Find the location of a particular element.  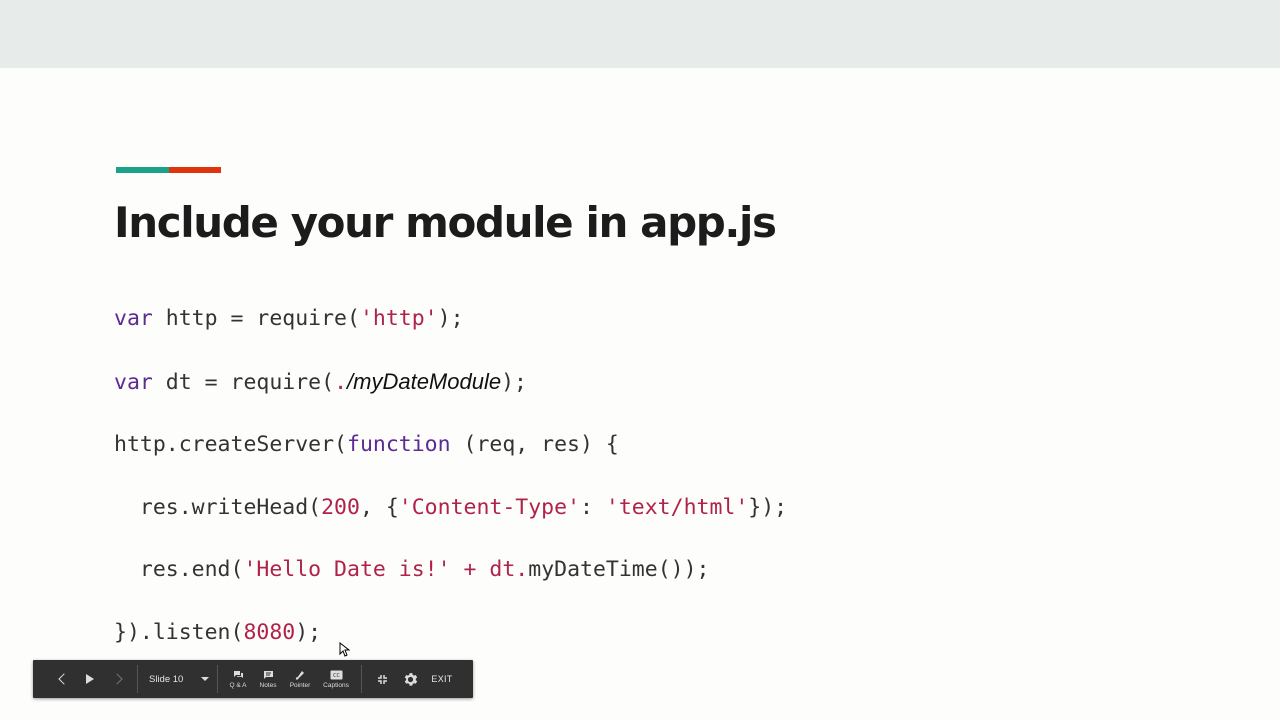

code-number: 8080 is located at coordinates (269, 632).